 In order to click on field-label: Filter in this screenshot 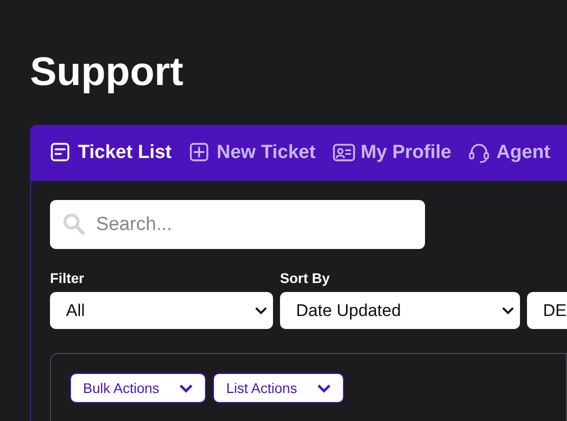, I will do `click(68, 278)`.